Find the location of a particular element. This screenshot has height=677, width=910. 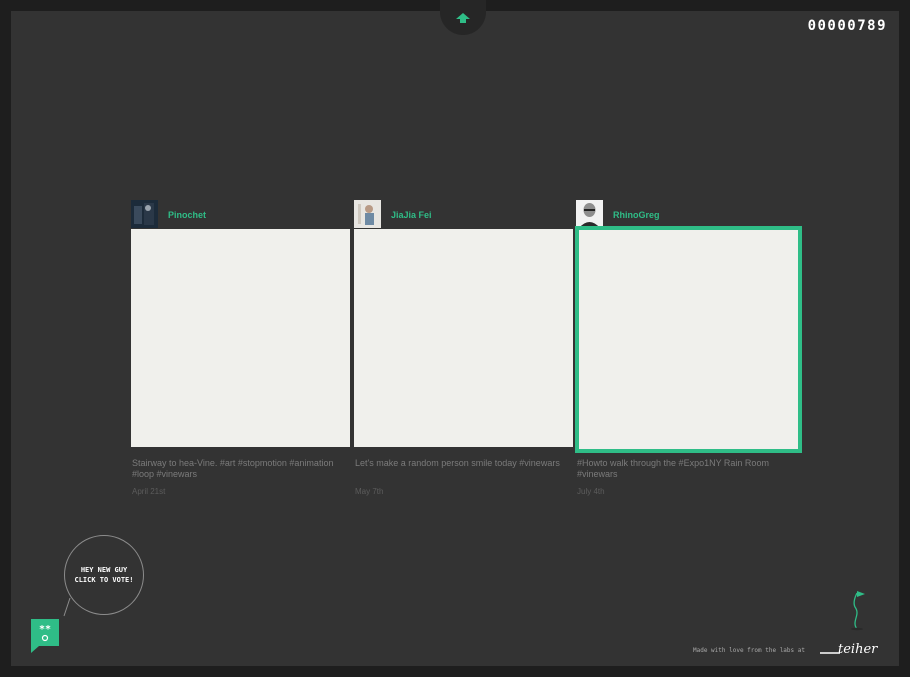

post-date: May 7th is located at coordinates (369, 491).